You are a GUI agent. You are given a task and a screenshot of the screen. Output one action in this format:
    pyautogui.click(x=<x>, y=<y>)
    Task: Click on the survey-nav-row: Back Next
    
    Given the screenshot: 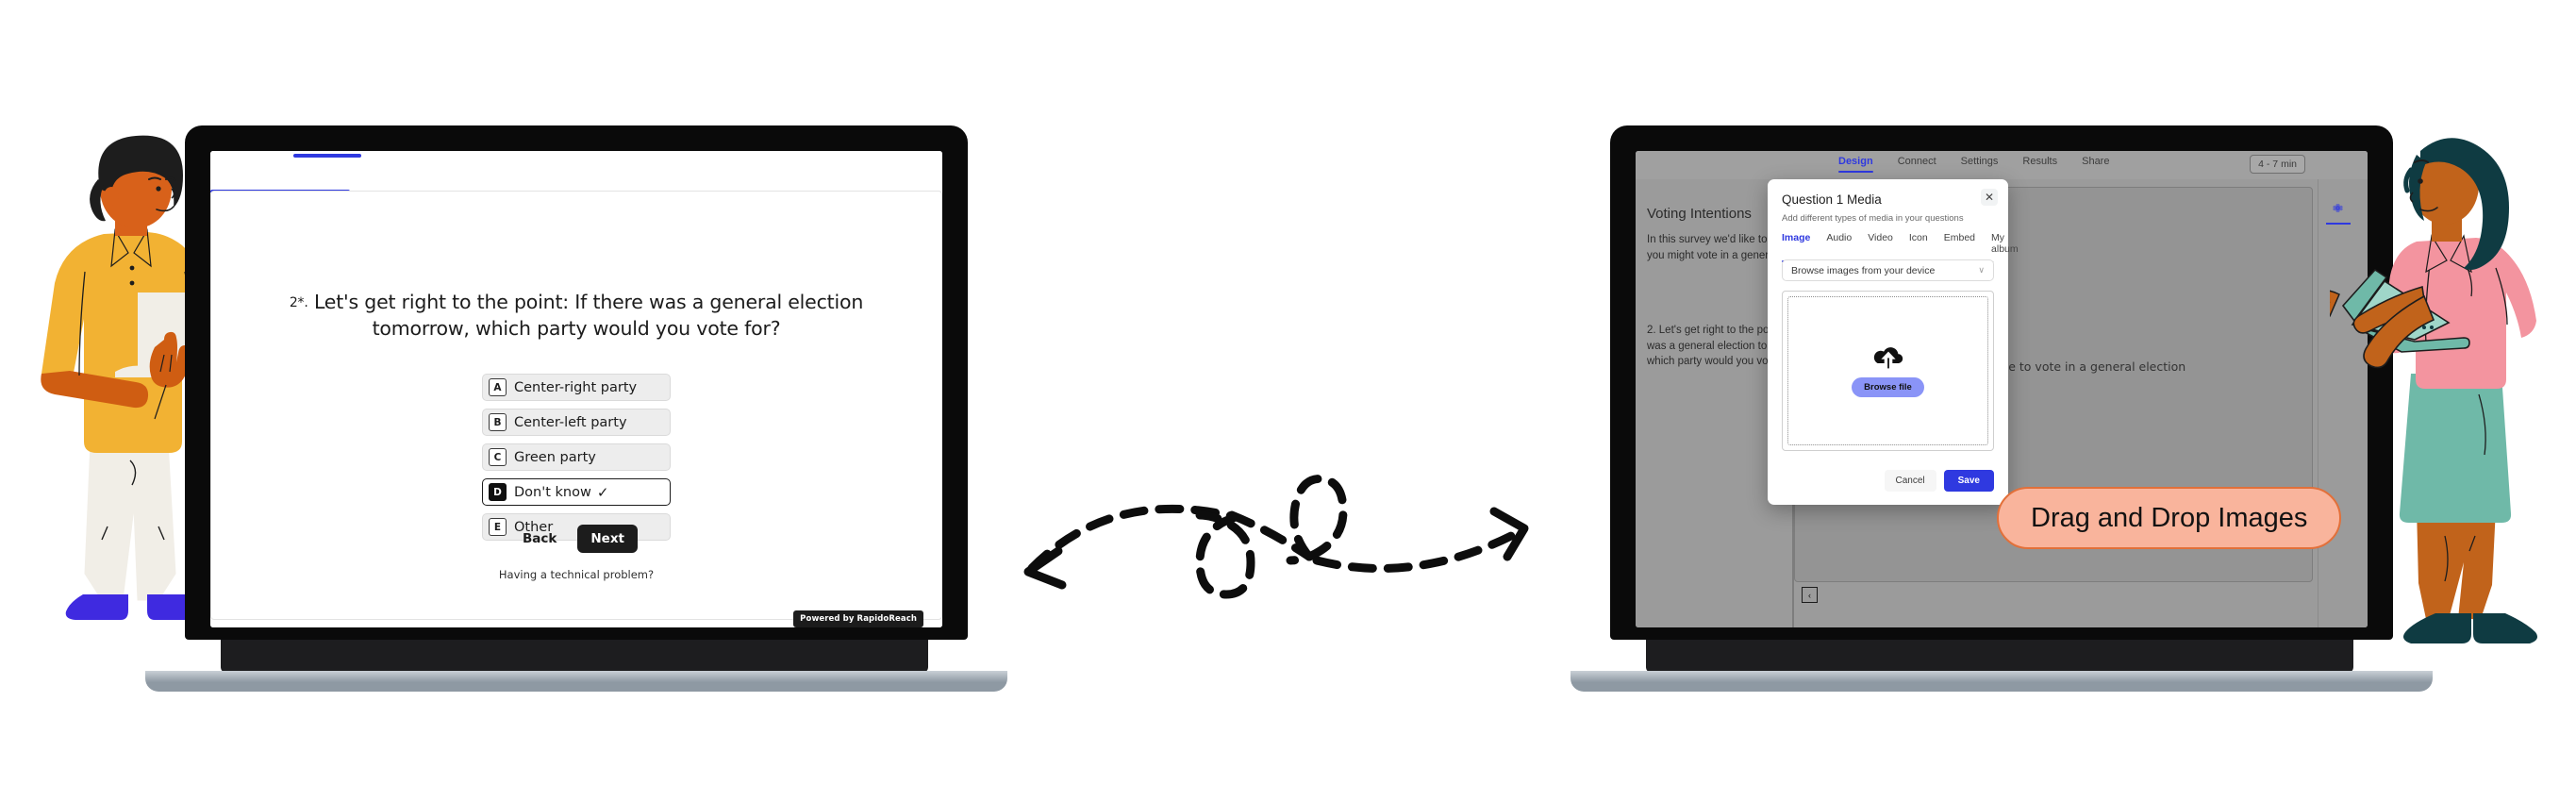 What is the action you would take?
    pyautogui.click(x=576, y=539)
    